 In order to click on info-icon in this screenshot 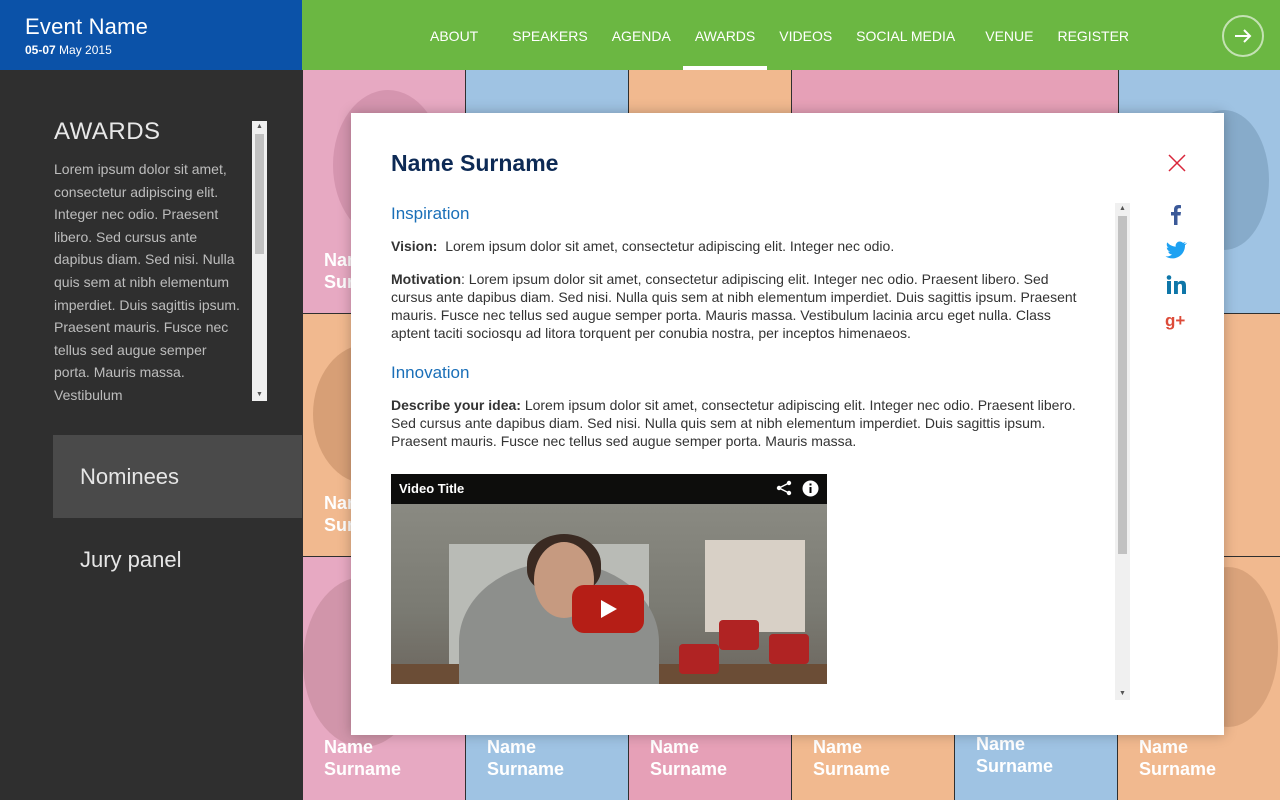, I will do `click(810, 488)`.